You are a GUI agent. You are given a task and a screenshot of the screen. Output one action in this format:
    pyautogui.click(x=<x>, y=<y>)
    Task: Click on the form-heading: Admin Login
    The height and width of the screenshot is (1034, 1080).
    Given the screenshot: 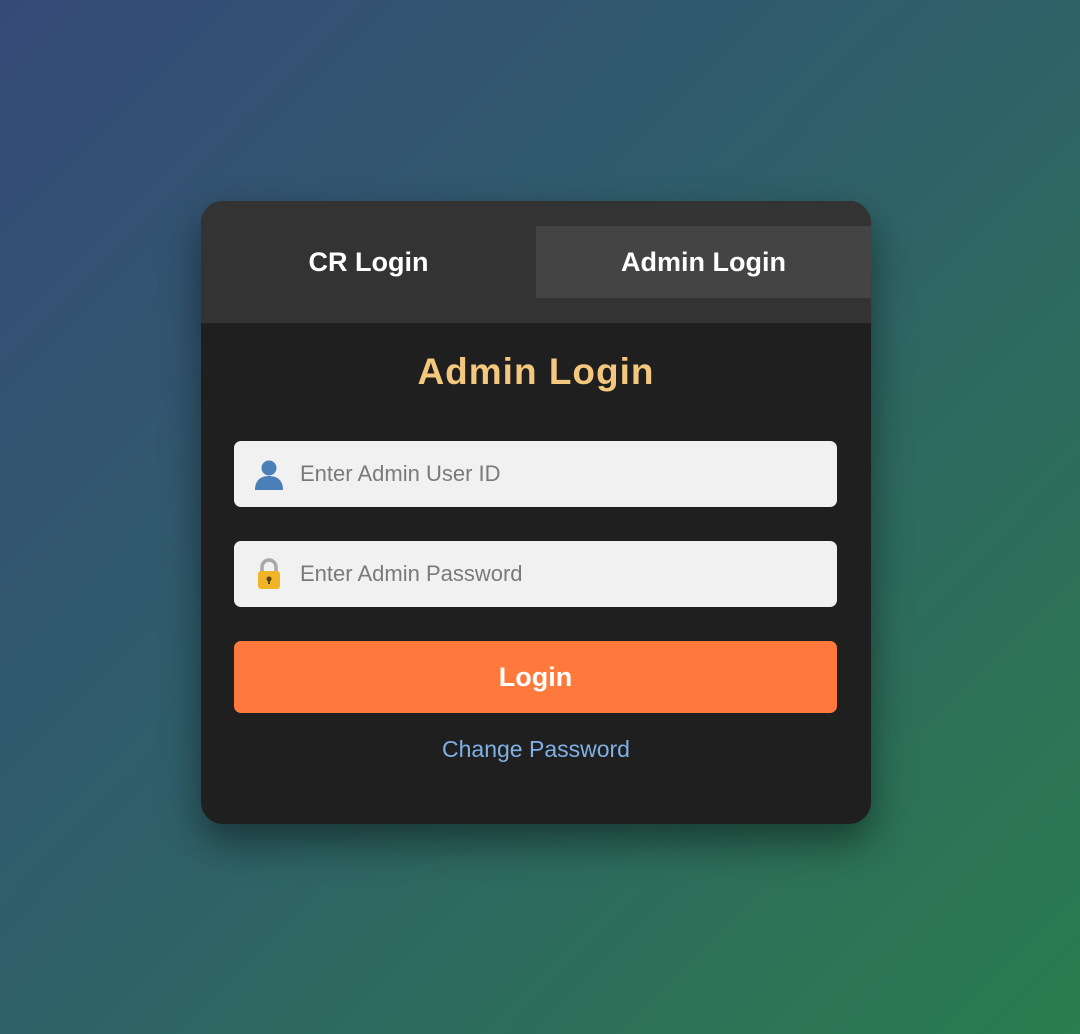 What is the action you would take?
    pyautogui.click(x=536, y=371)
    